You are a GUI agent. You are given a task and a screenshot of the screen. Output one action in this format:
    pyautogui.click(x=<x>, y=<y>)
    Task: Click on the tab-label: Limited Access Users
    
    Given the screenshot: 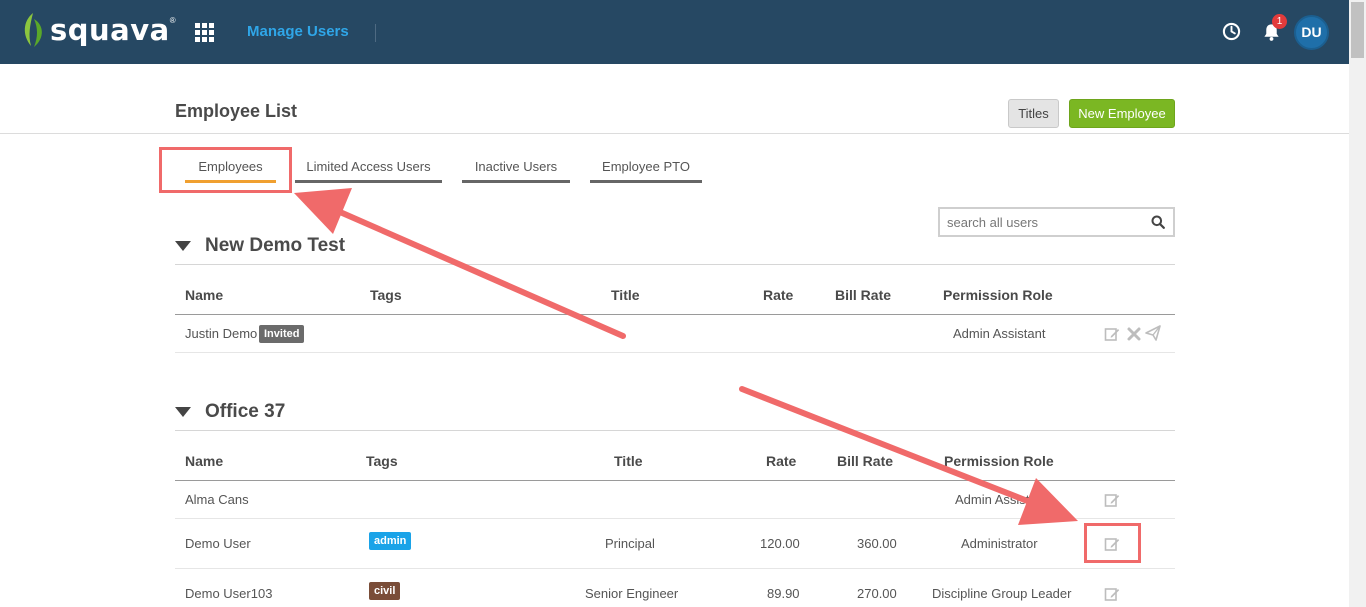 What is the action you would take?
    pyautogui.click(x=368, y=166)
    